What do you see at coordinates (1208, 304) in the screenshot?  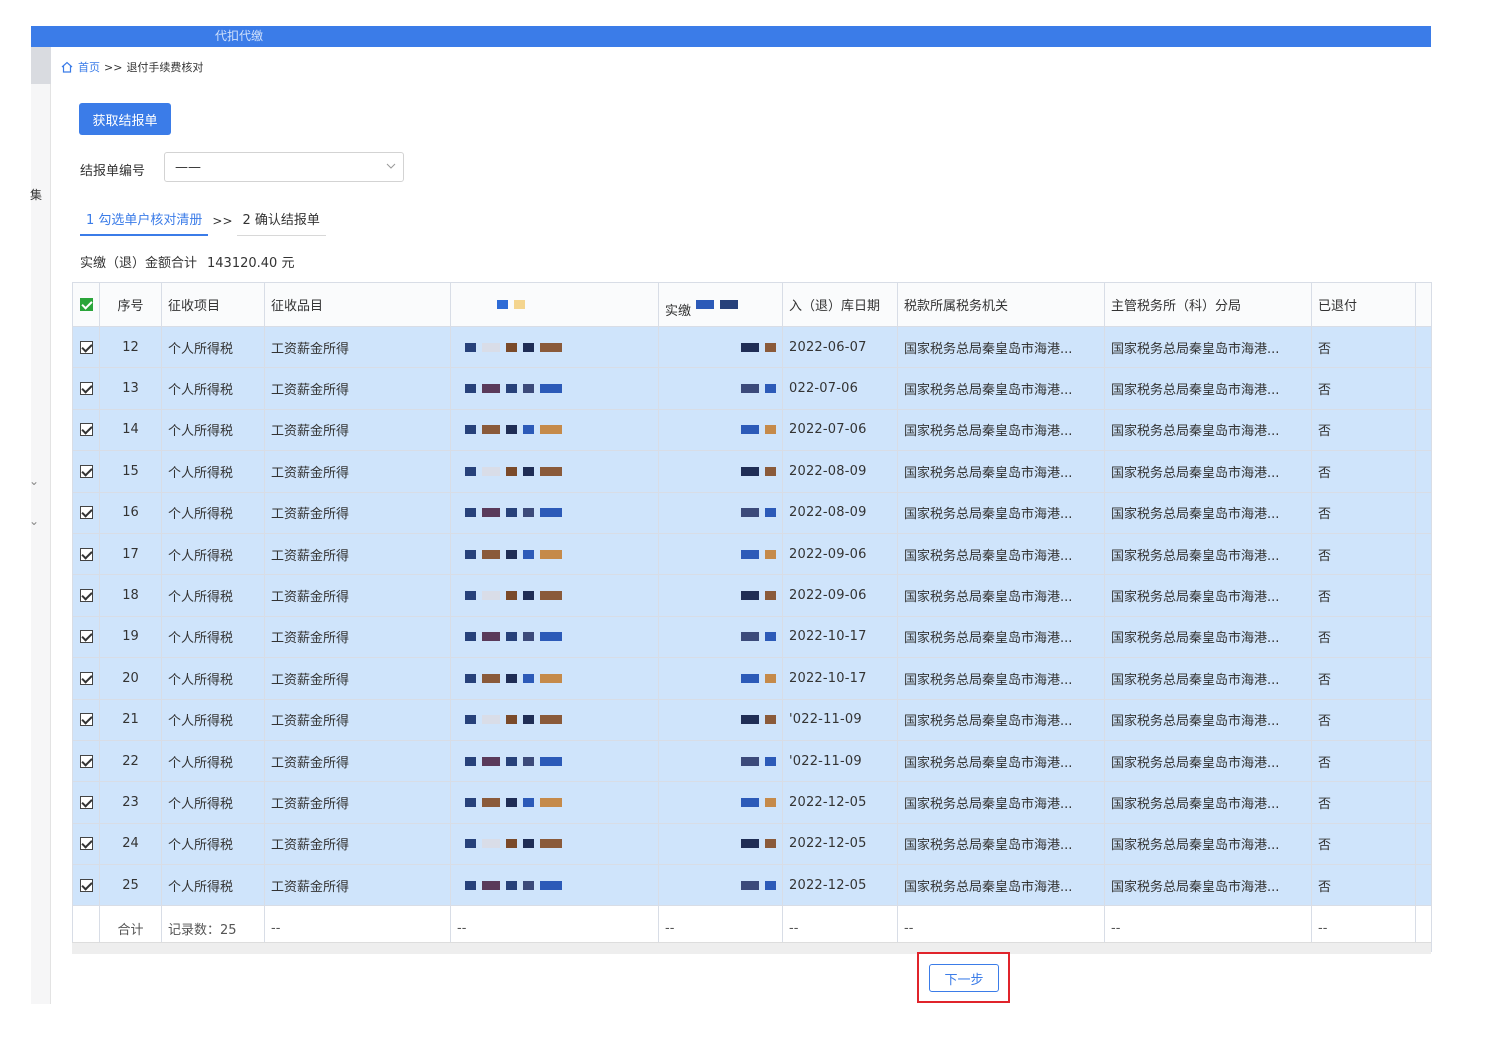 I see `column-header: 主管税务所（科）分局` at bounding box center [1208, 304].